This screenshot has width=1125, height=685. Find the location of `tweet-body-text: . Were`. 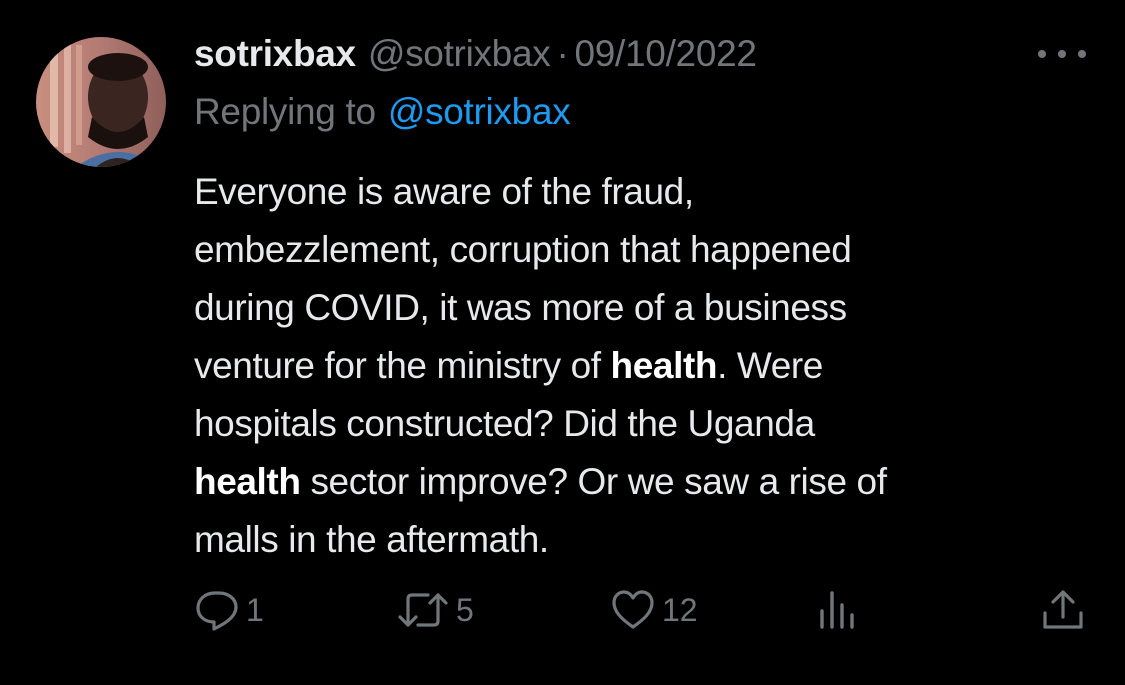

tweet-body-text: . Were is located at coordinates (770, 365).